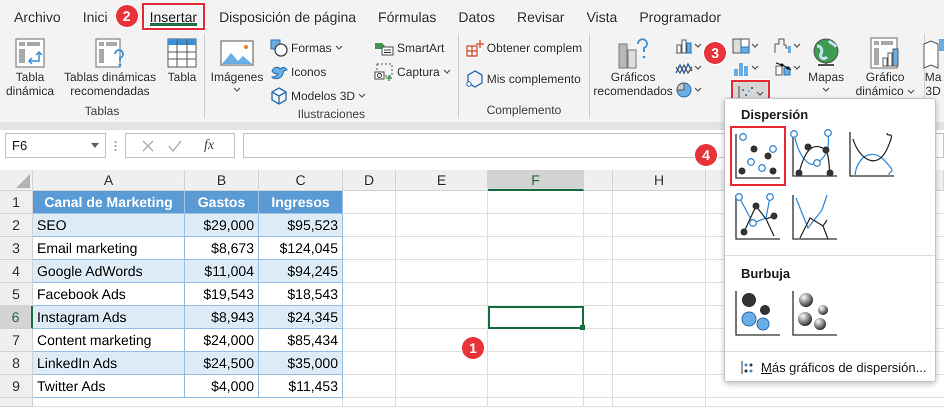  What do you see at coordinates (16, 363) in the screenshot?
I see `row-header: 8` at bounding box center [16, 363].